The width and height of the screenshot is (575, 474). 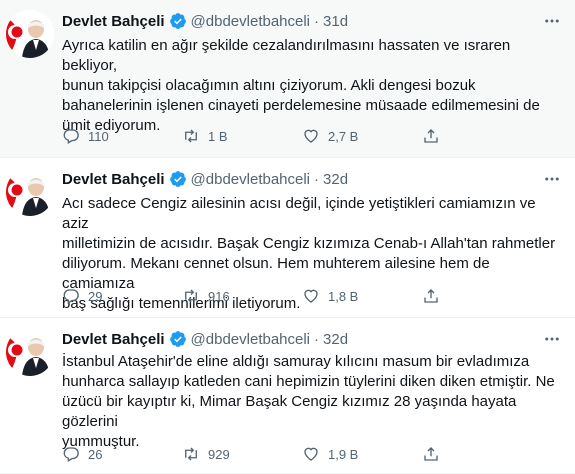 What do you see at coordinates (242, 296) in the screenshot?
I see `retweet-button: 916` at bounding box center [242, 296].